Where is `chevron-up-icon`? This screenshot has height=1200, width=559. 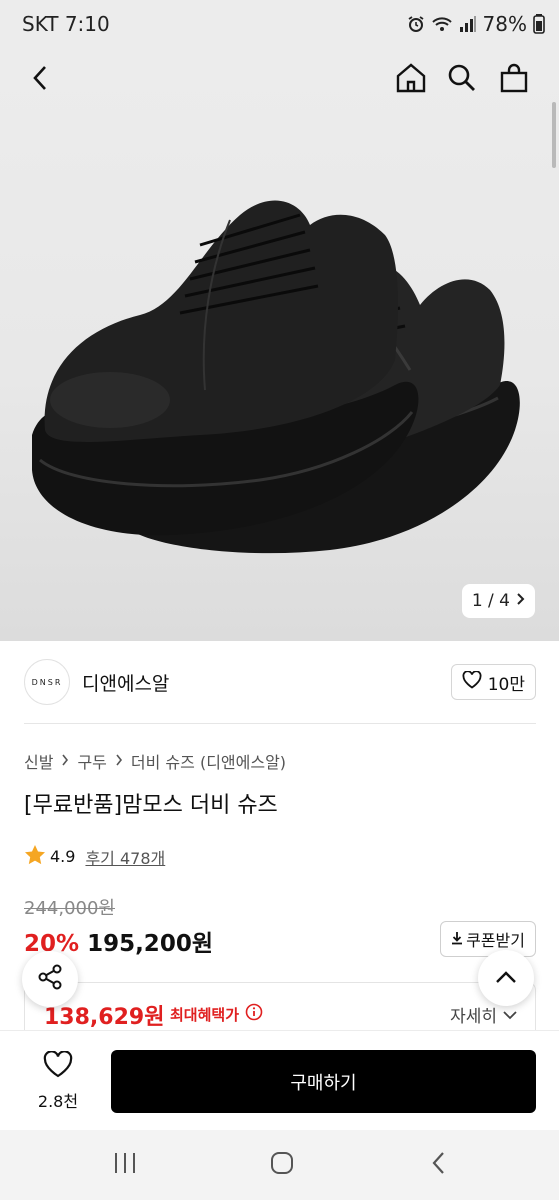
chevron-up-icon is located at coordinates (506, 978).